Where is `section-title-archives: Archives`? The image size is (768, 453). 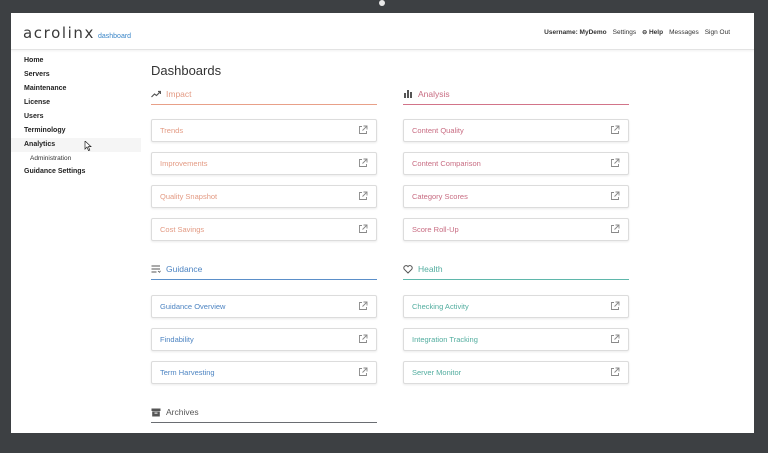 section-title-archives: Archives is located at coordinates (182, 412).